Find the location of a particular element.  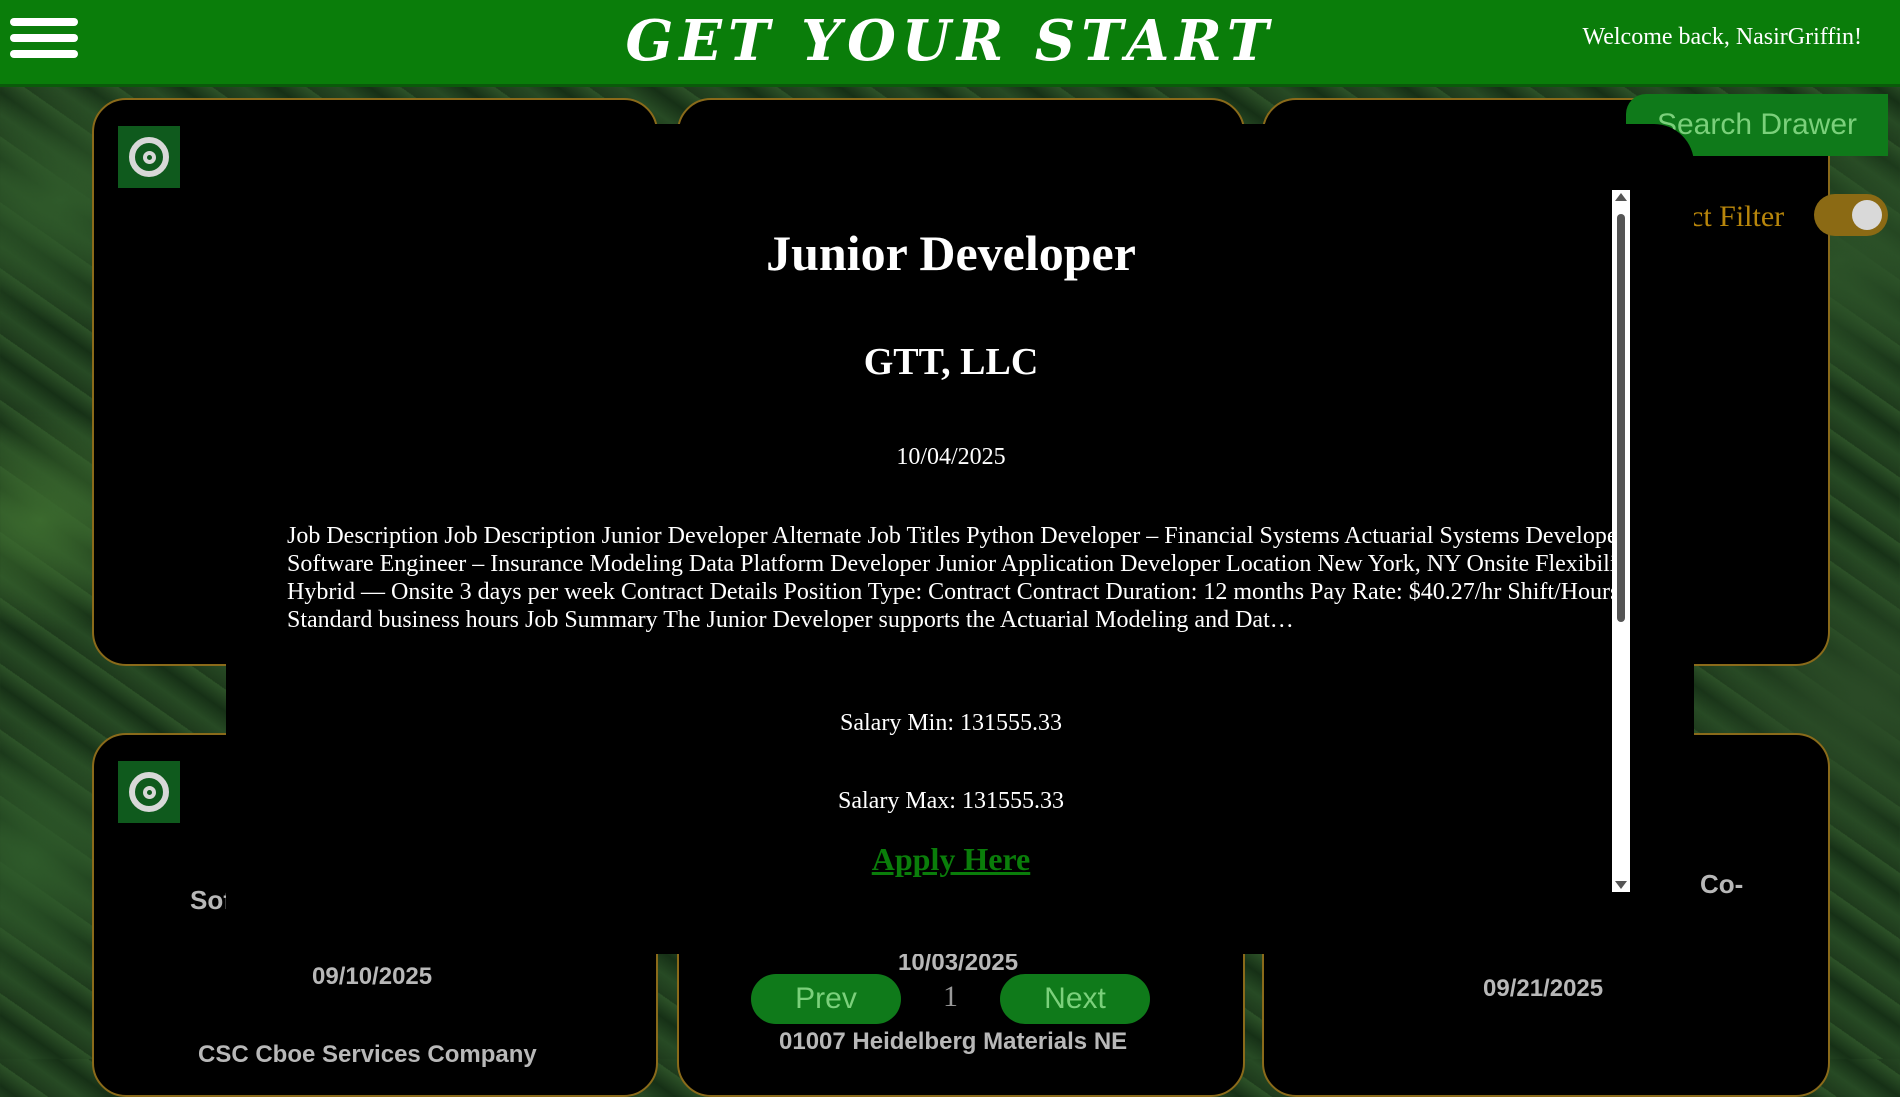

salary-min: Salary Min: 131555.33 is located at coordinates (951, 723).